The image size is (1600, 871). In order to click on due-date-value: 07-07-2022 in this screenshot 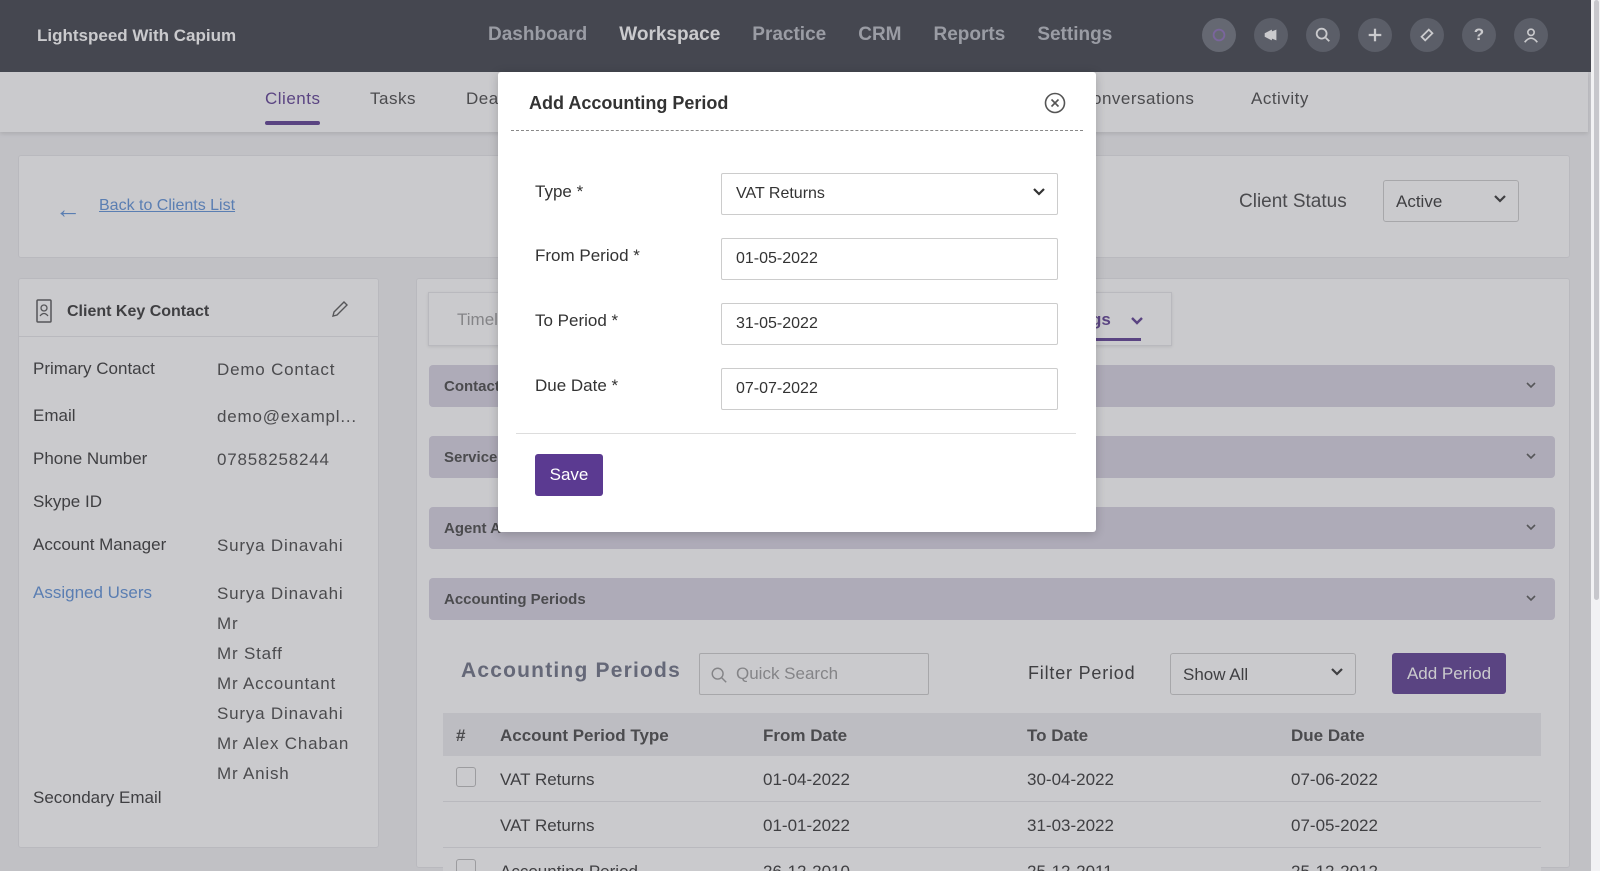, I will do `click(777, 388)`.